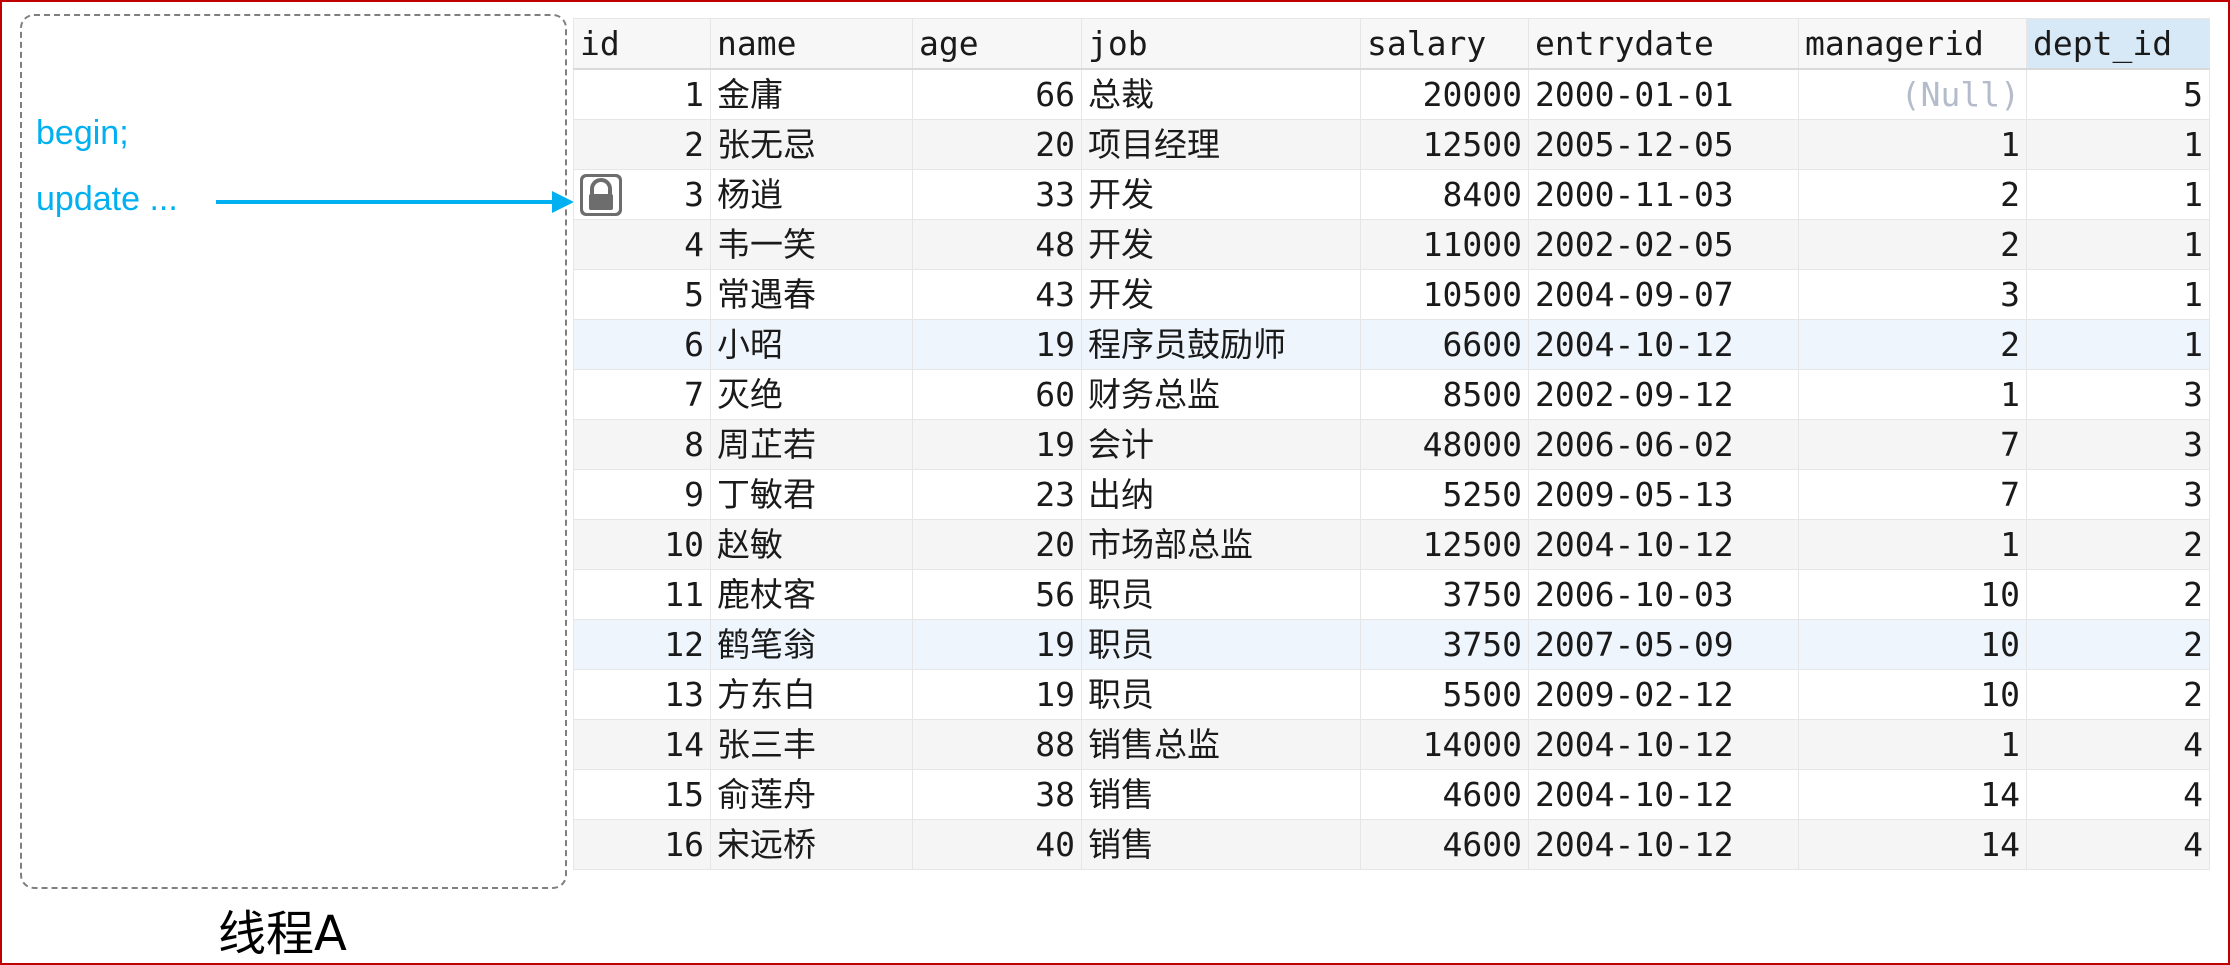 Image resolution: width=2230 pixels, height=965 pixels. What do you see at coordinates (1444, 644) in the screenshot?
I see `cell-salary: 3750` at bounding box center [1444, 644].